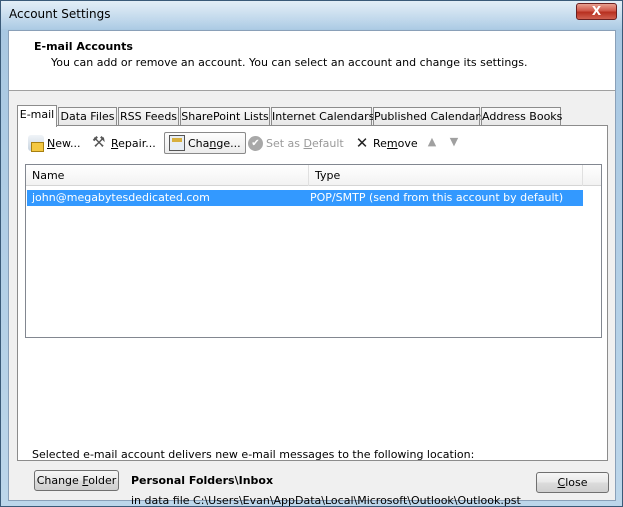 This screenshot has height=507, width=623. Describe the element at coordinates (167, 175) in the screenshot. I see `column-header-name: Name` at that location.